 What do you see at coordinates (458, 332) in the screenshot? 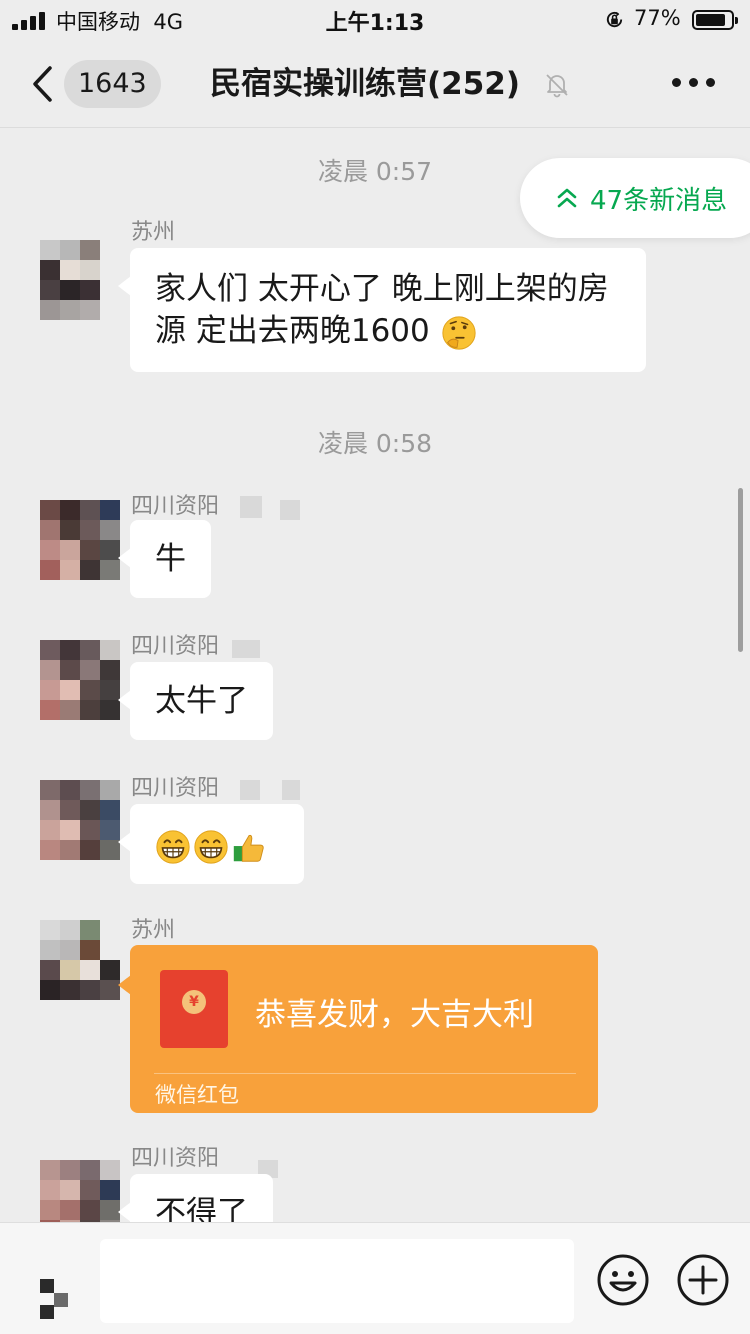
I see `thinking-face-icon` at bounding box center [458, 332].